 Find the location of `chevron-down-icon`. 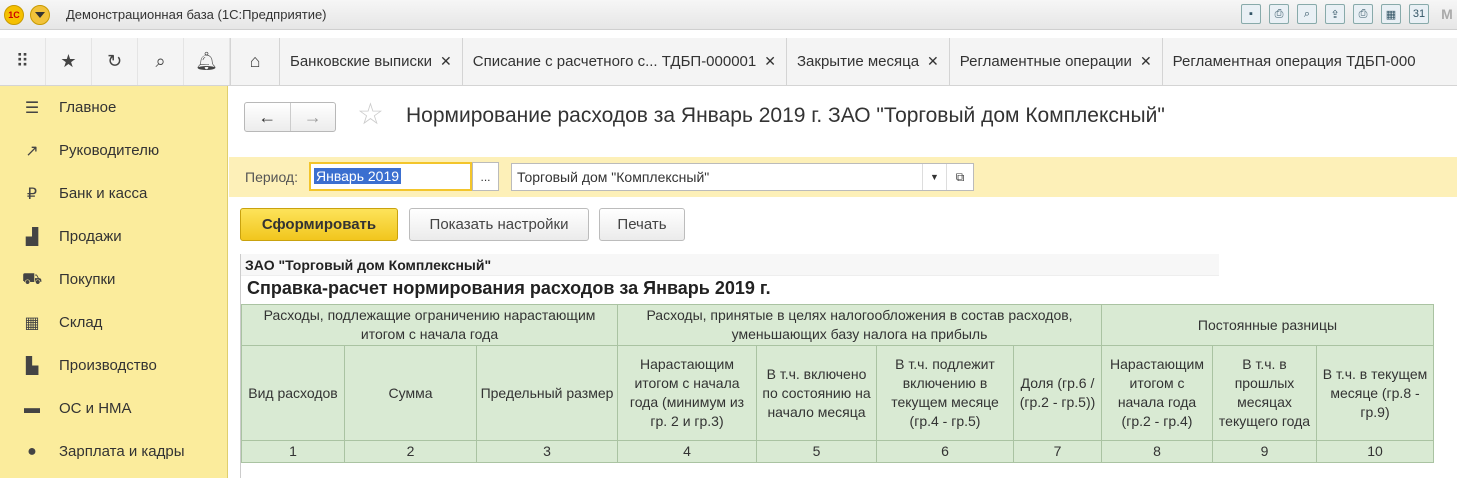

chevron-down-icon is located at coordinates (40, 15).